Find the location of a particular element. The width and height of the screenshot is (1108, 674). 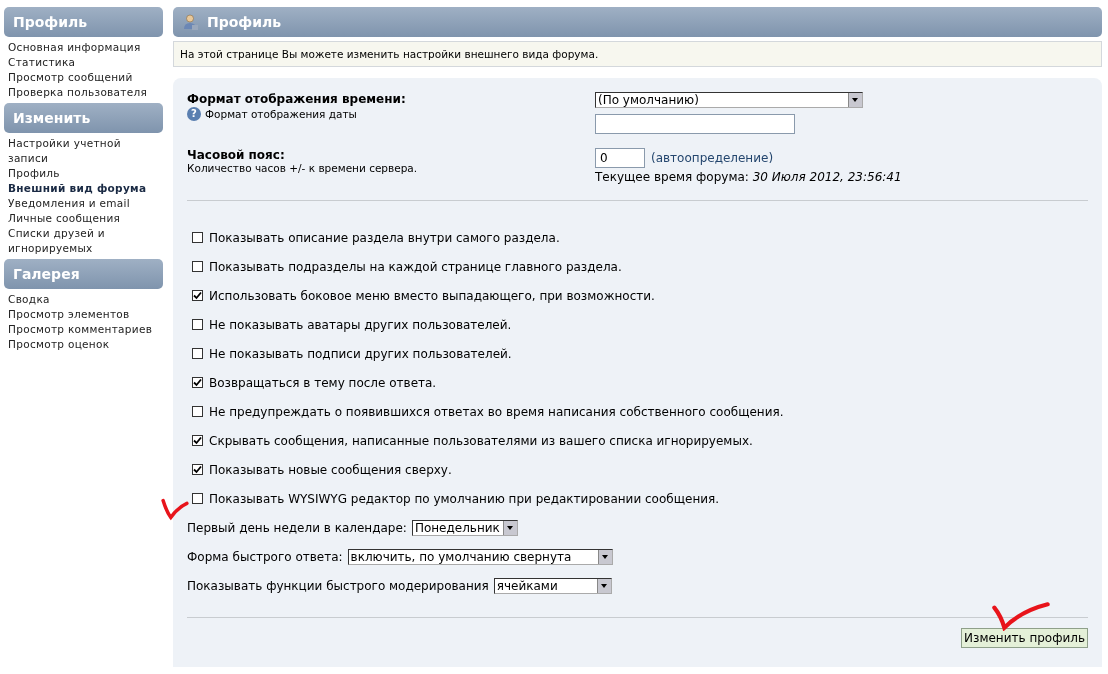

submit-button: Изменить профиль is located at coordinates (1024, 638).